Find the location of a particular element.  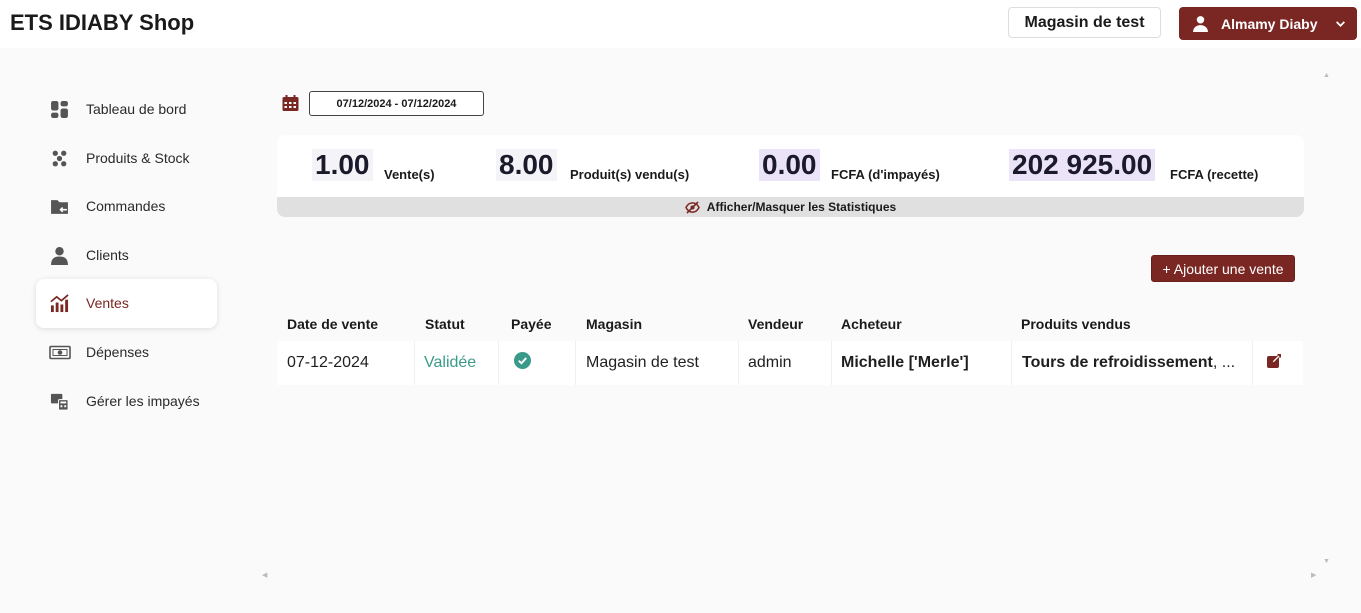

column-header-paid: Payée is located at coordinates (531, 324).